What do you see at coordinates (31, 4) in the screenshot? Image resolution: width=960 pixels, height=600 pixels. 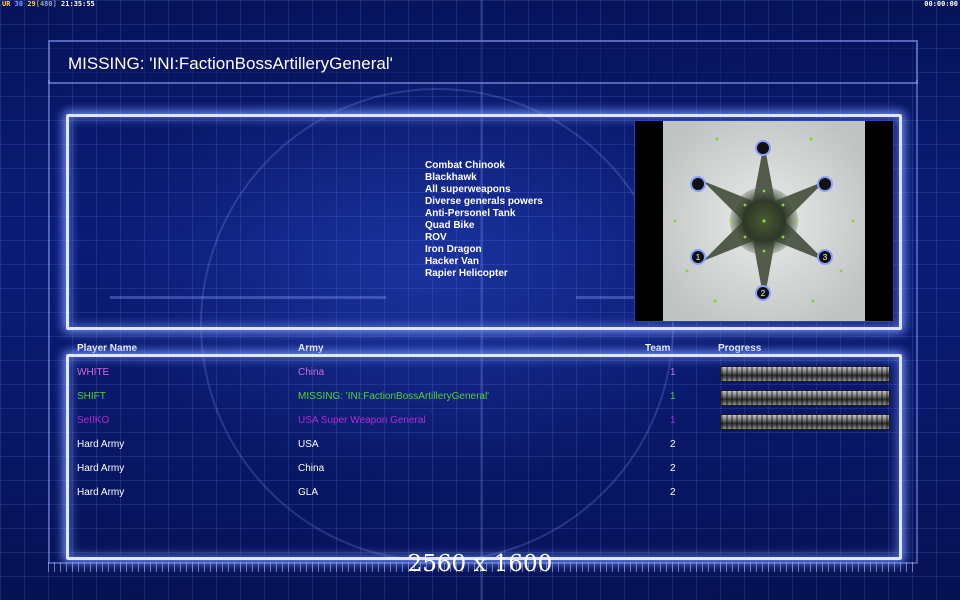 I see `status-value-2: 29` at bounding box center [31, 4].